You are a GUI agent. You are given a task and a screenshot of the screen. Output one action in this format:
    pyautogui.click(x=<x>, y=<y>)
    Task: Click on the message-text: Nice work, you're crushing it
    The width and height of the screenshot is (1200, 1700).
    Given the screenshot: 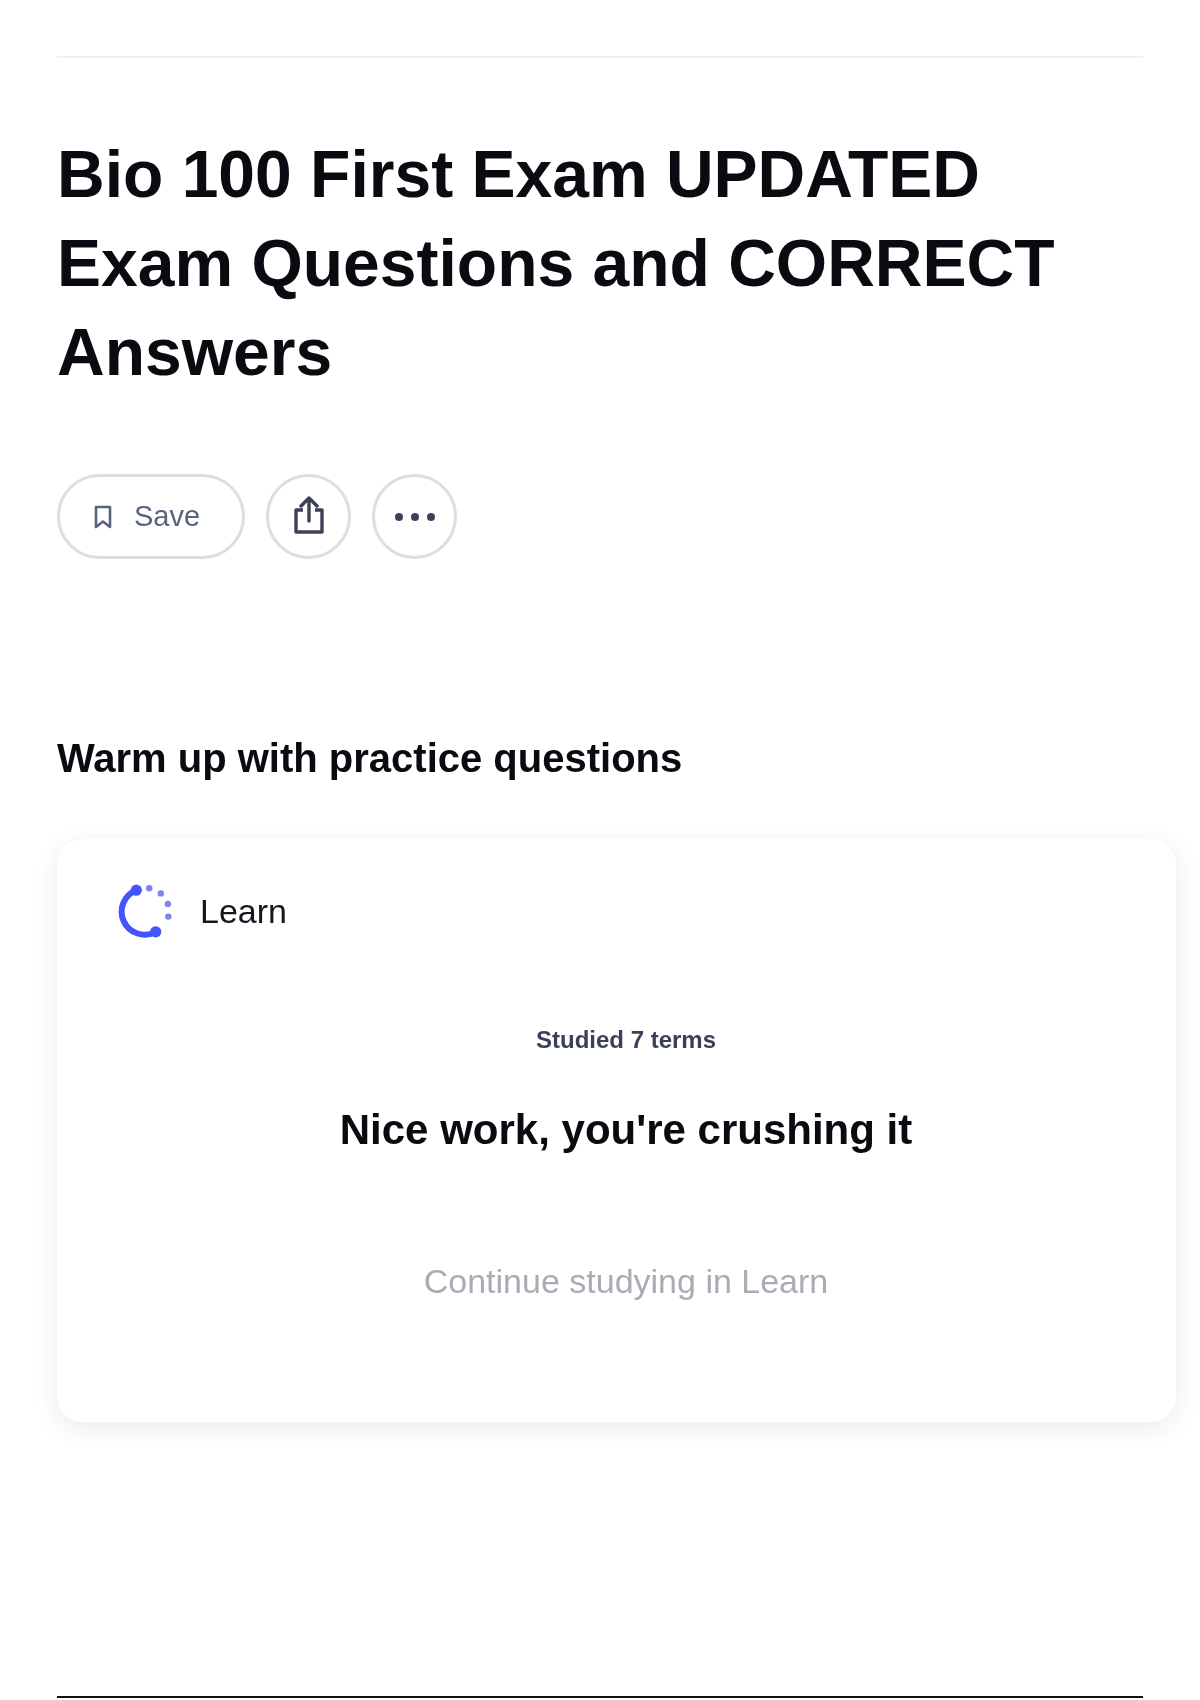 What is the action you would take?
    pyautogui.click(x=626, y=1130)
    